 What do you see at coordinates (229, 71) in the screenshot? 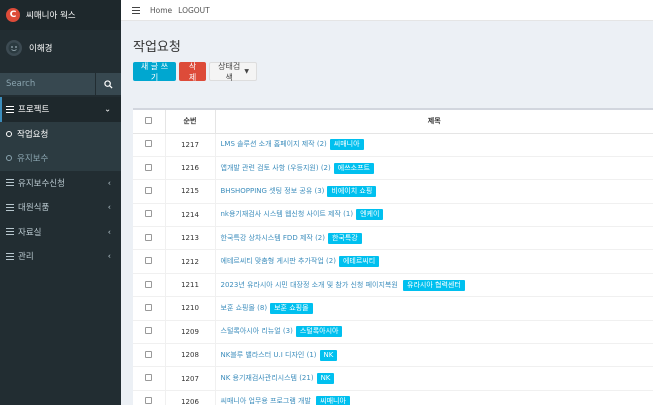
I see `status-search-label: 상태검색` at bounding box center [229, 71].